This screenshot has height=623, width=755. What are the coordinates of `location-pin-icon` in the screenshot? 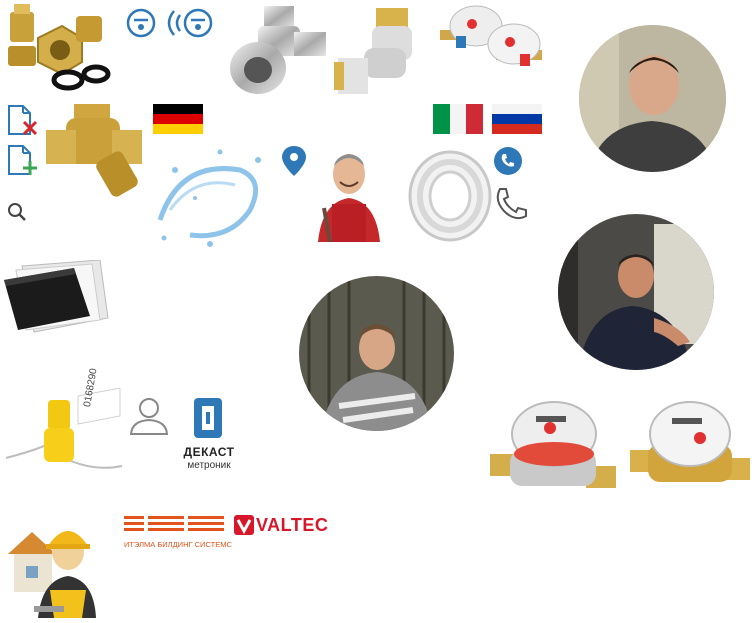 It's located at (294, 161).